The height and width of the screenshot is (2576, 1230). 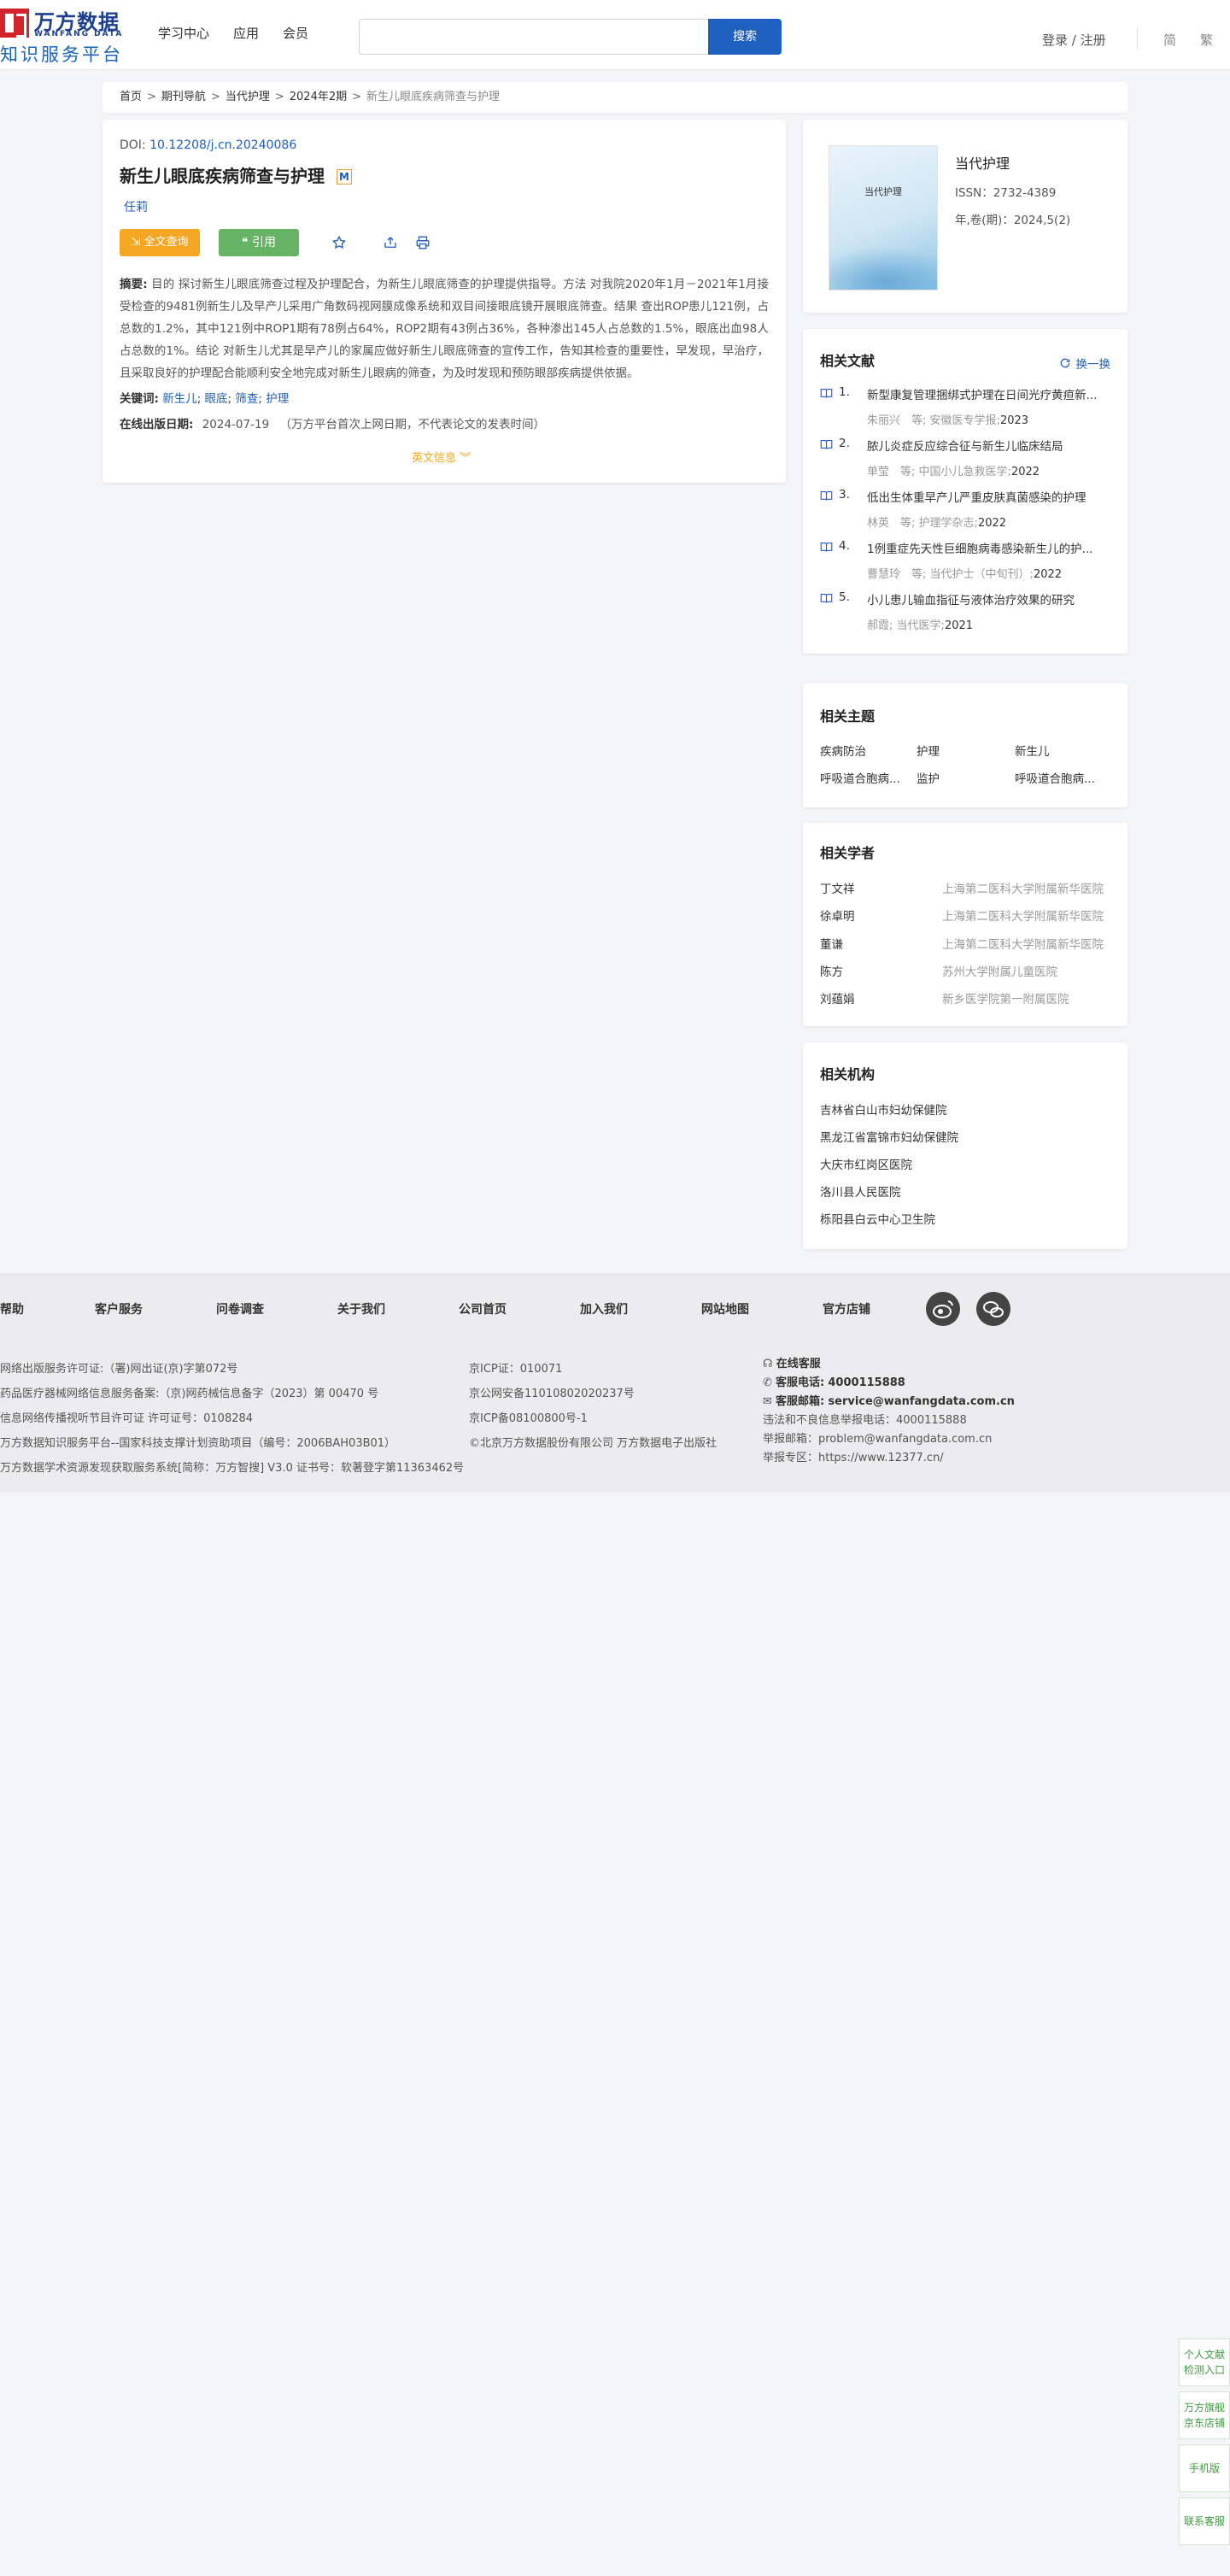 I want to click on item-source: 当代护士（中旬刊）, so click(x=980, y=574).